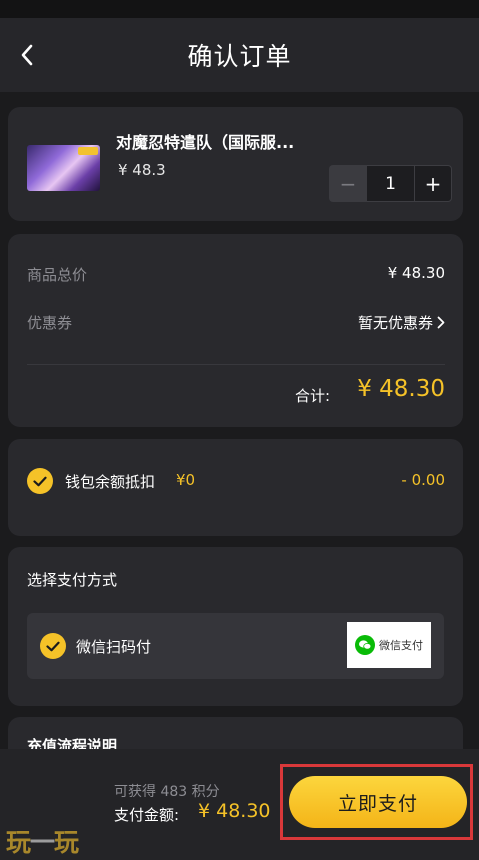 The image size is (479, 860). Describe the element at coordinates (365, 645) in the screenshot. I see `wechat-icon` at that location.